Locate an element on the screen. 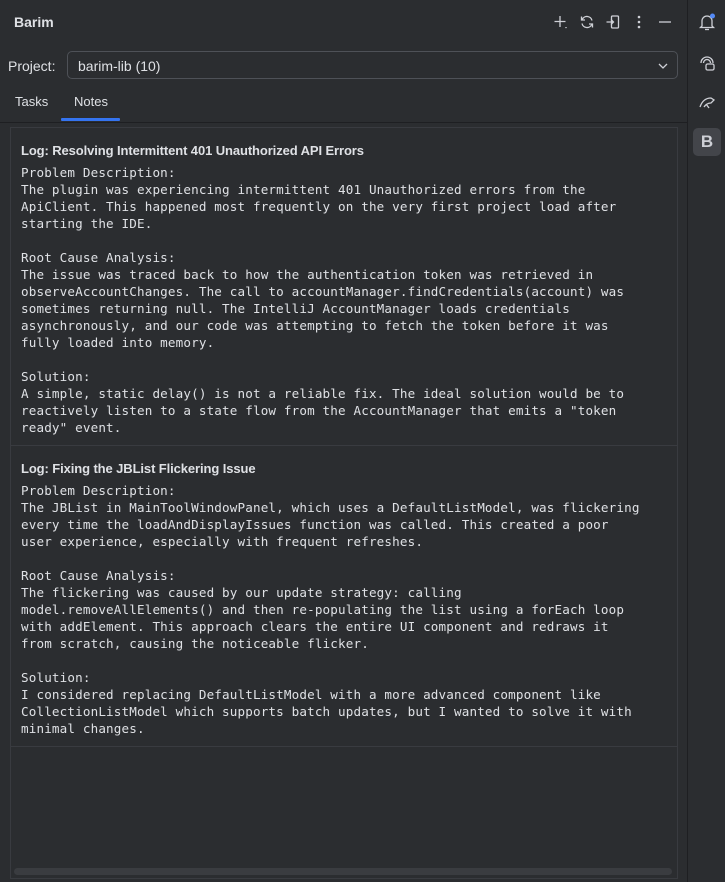 Image resolution: width=725 pixels, height=882 pixels. chevron-down-icon is located at coordinates (663, 66).